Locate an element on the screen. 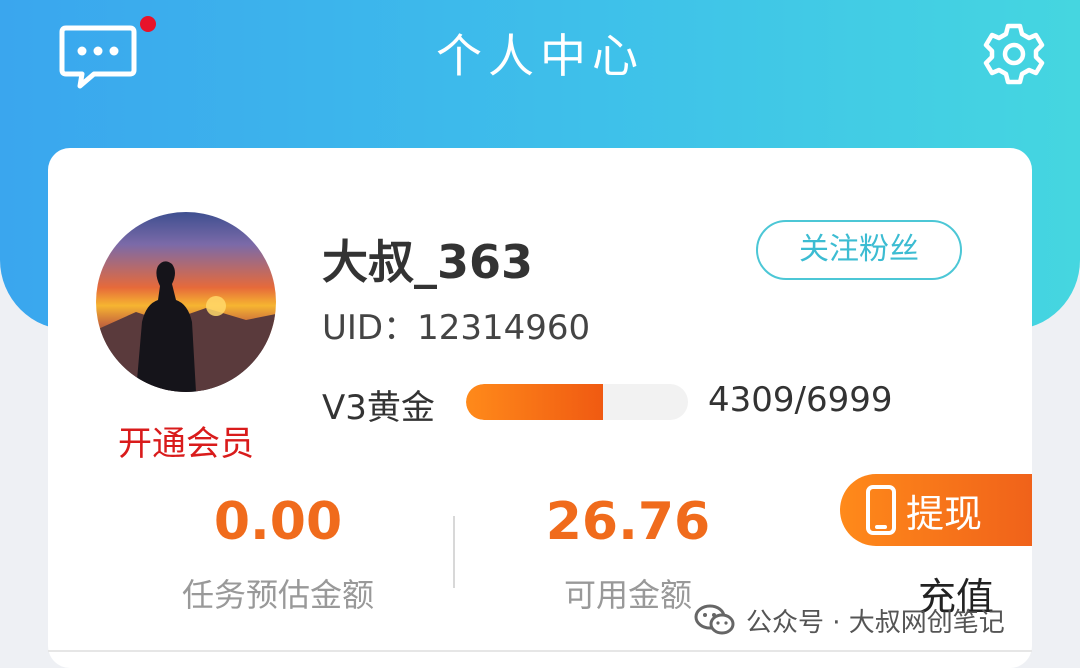  stats-divider is located at coordinates (454, 552).